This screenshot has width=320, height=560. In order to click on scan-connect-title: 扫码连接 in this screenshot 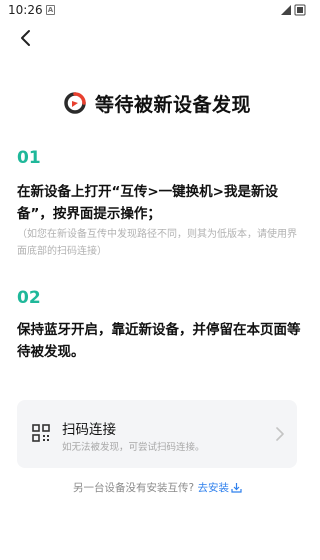, I will do `click(89, 430)`.